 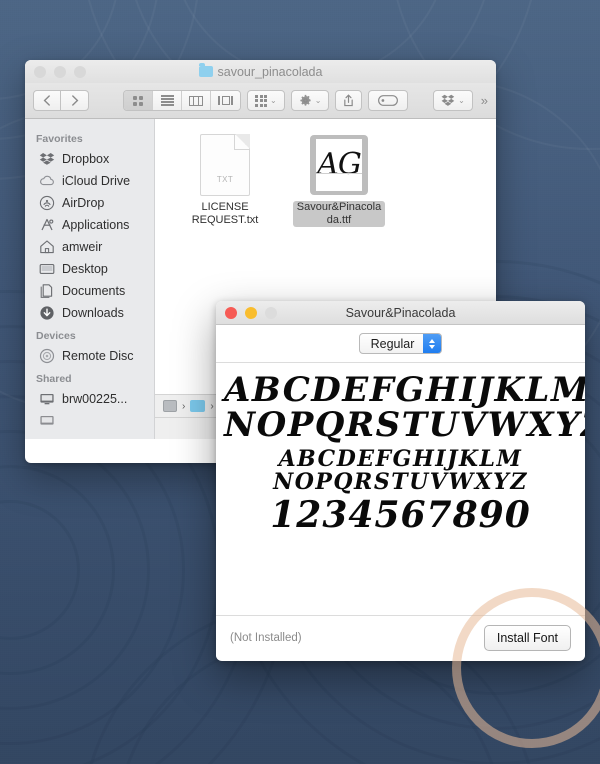 I want to click on dropbox-icon, so click(x=448, y=100).